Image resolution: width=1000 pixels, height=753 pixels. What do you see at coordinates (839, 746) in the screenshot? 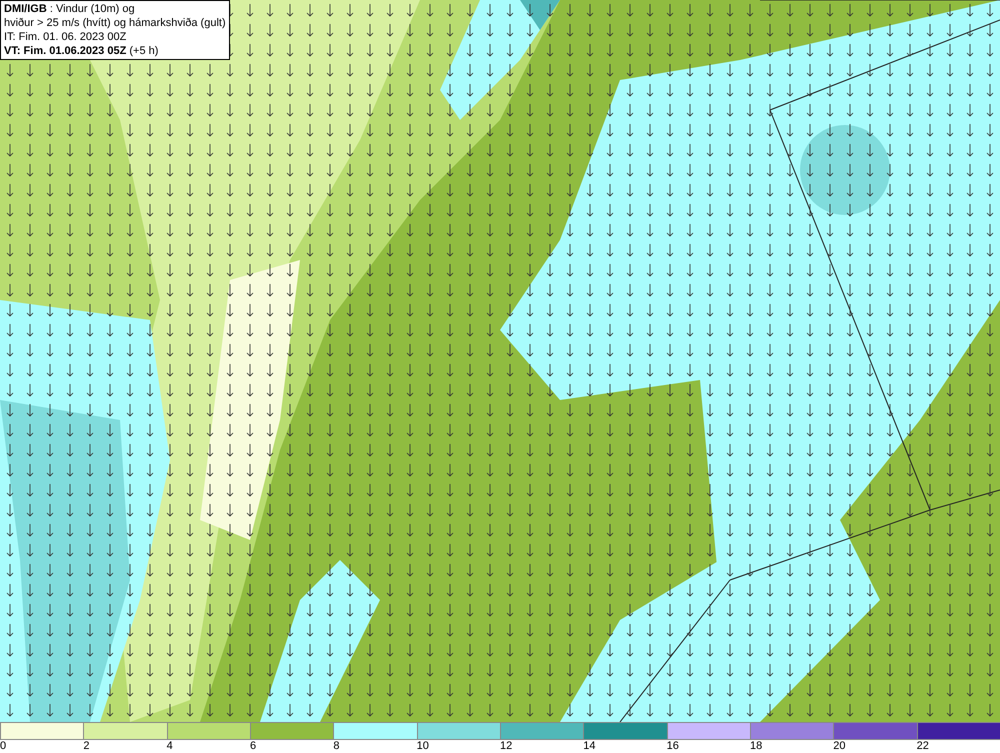
I see `legend-label: 20` at bounding box center [839, 746].